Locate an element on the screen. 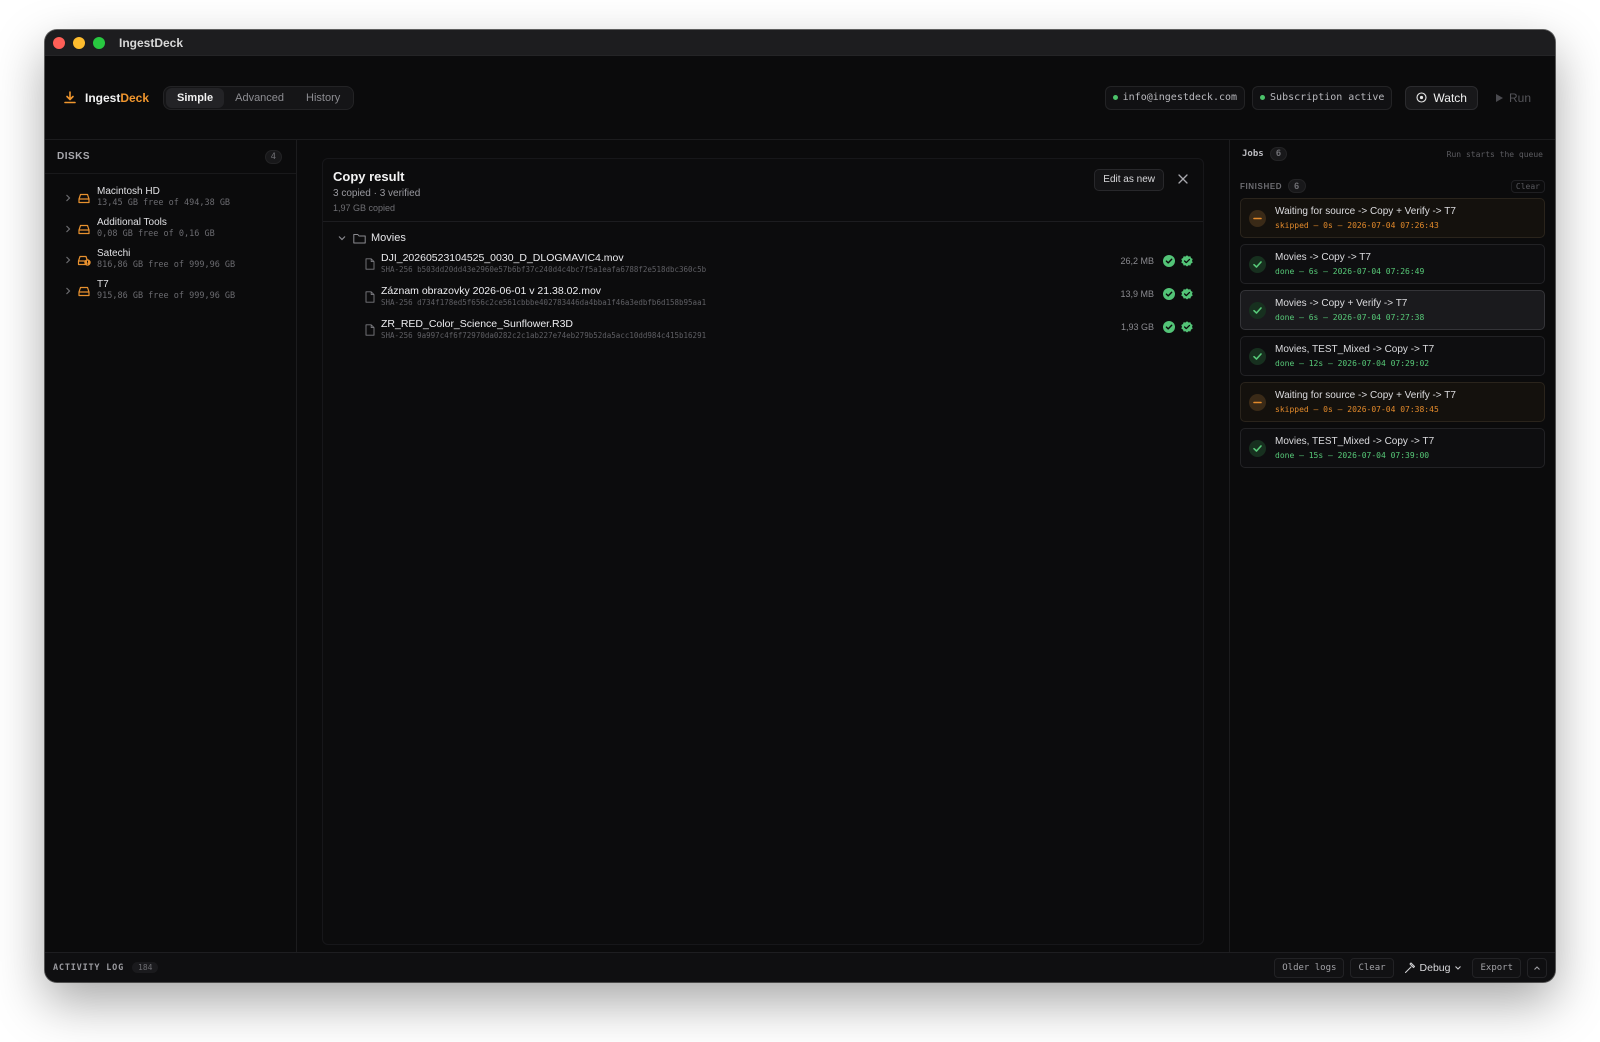 The height and width of the screenshot is (1042, 1600). brand-name: IngestDeck is located at coordinates (117, 98).